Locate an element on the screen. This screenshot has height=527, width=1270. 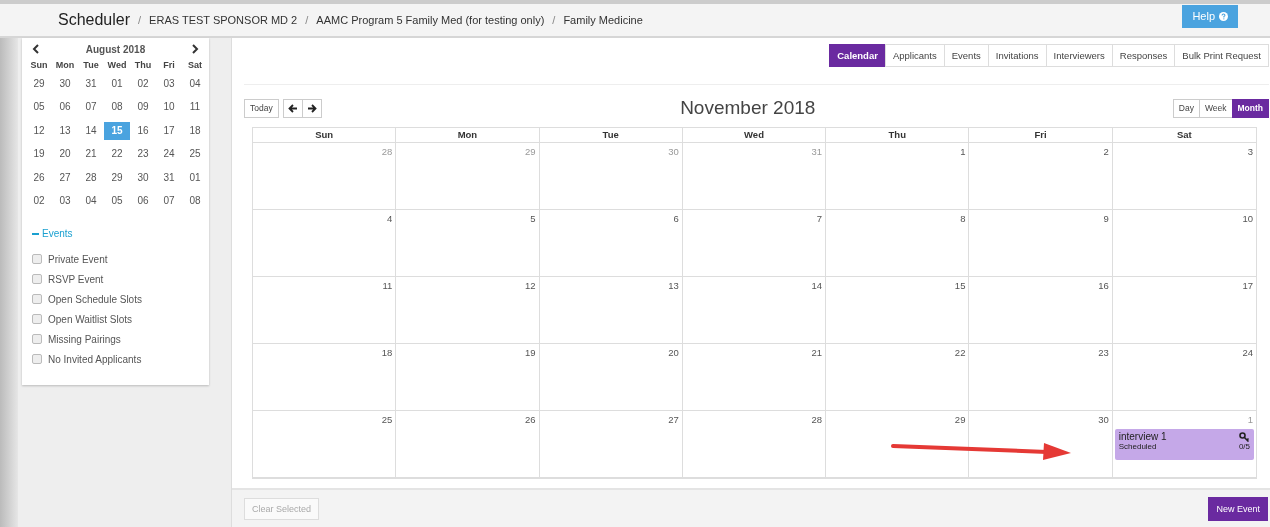
day-number: 1 is located at coordinates (1250, 419).